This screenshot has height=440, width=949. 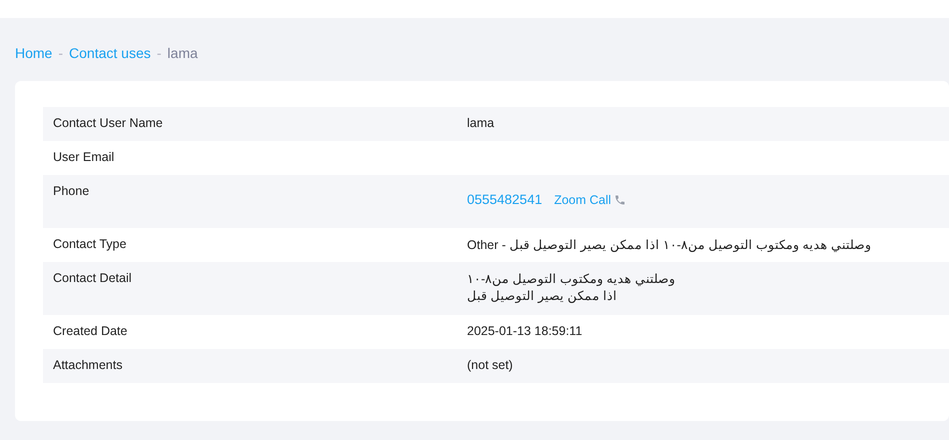 I want to click on field-value: lama, so click(x=480, y=123).